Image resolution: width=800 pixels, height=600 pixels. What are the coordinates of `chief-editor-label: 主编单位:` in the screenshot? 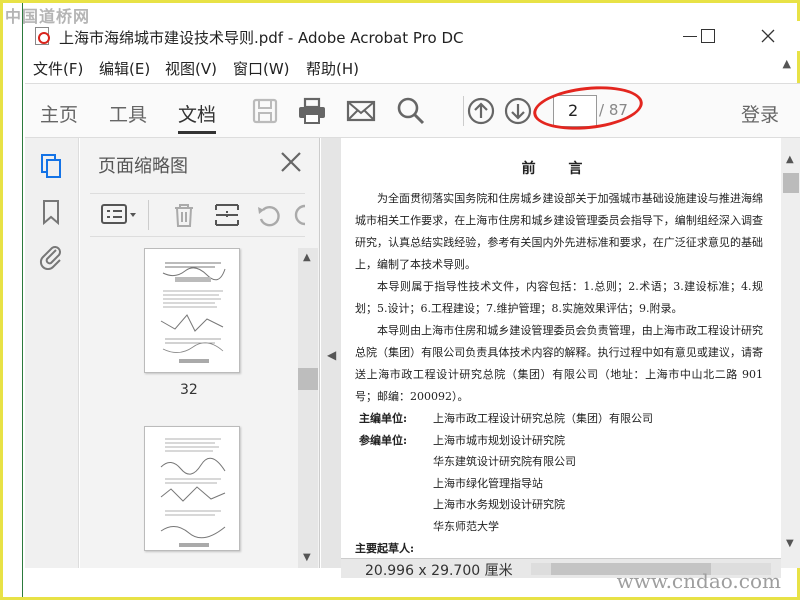 It's located at (383, 418).